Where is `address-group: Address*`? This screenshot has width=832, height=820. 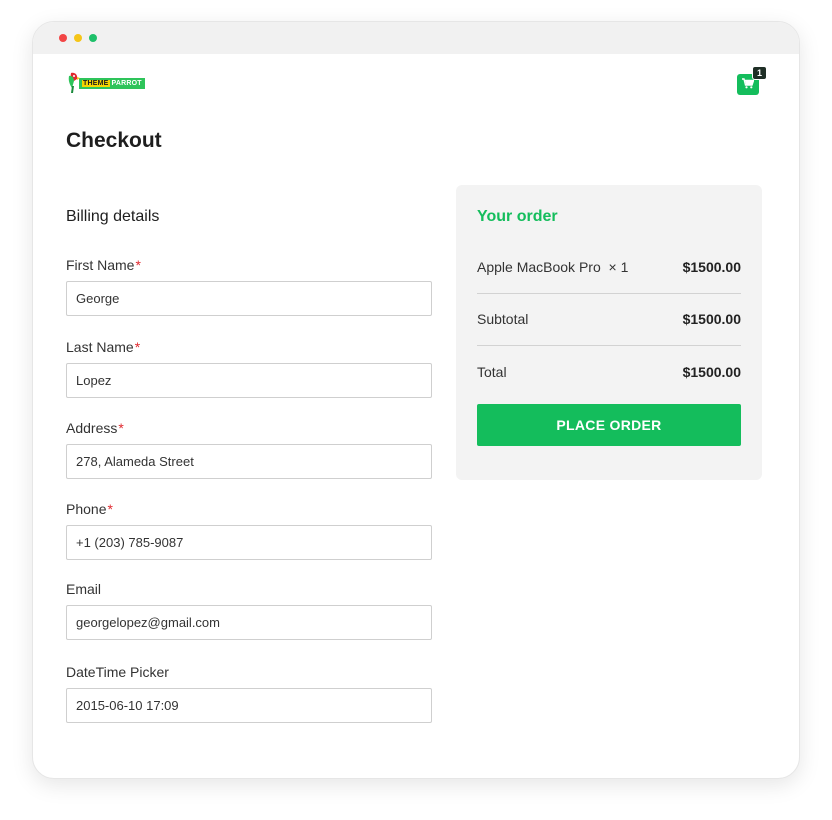
address-group: Address* is located at coordinates (249, 449).